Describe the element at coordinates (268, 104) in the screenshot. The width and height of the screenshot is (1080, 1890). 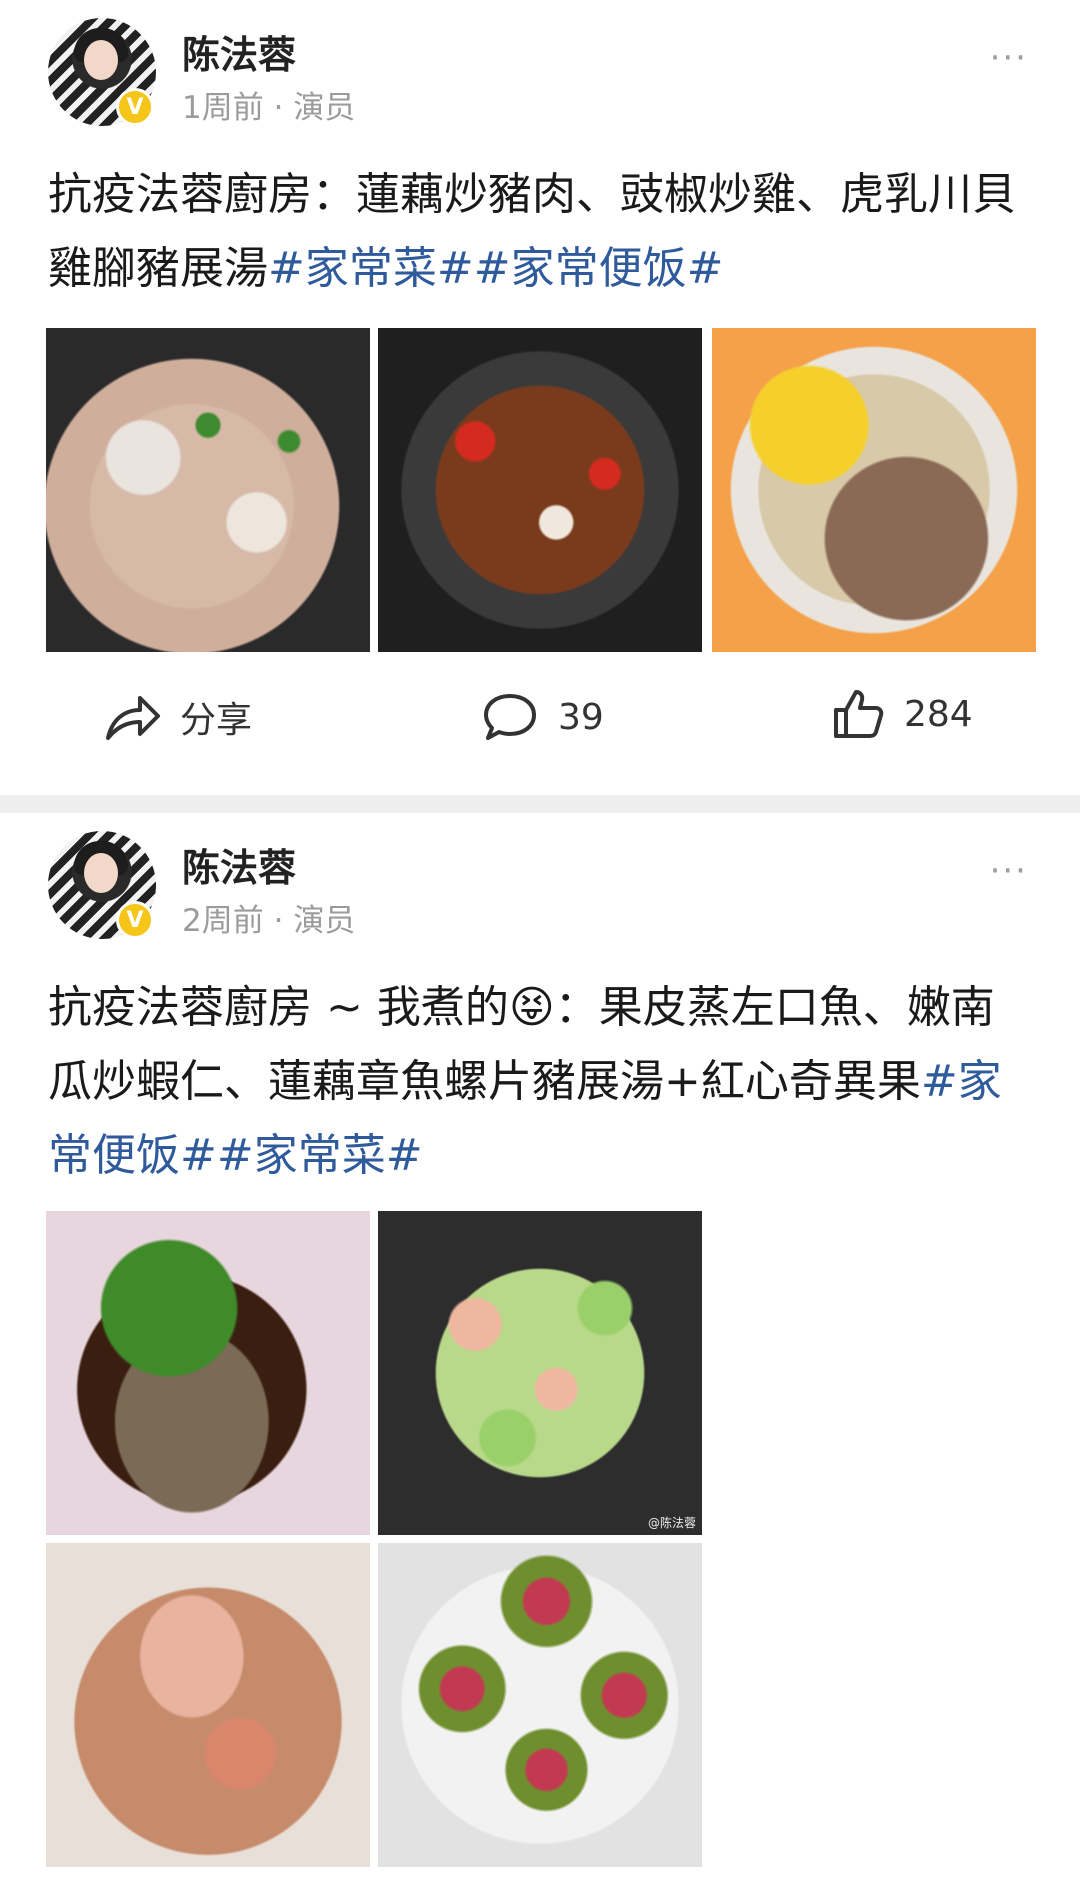
I see `post-meta: 1周前 · 演员` at that location.